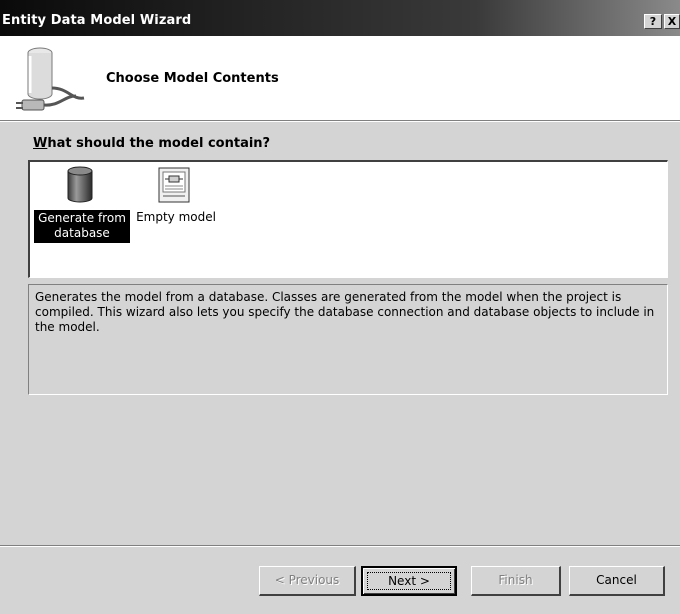 Image resolution: width=680 pixels, height=614 pixels. I want to click on close-button: X, so click(672, 21).